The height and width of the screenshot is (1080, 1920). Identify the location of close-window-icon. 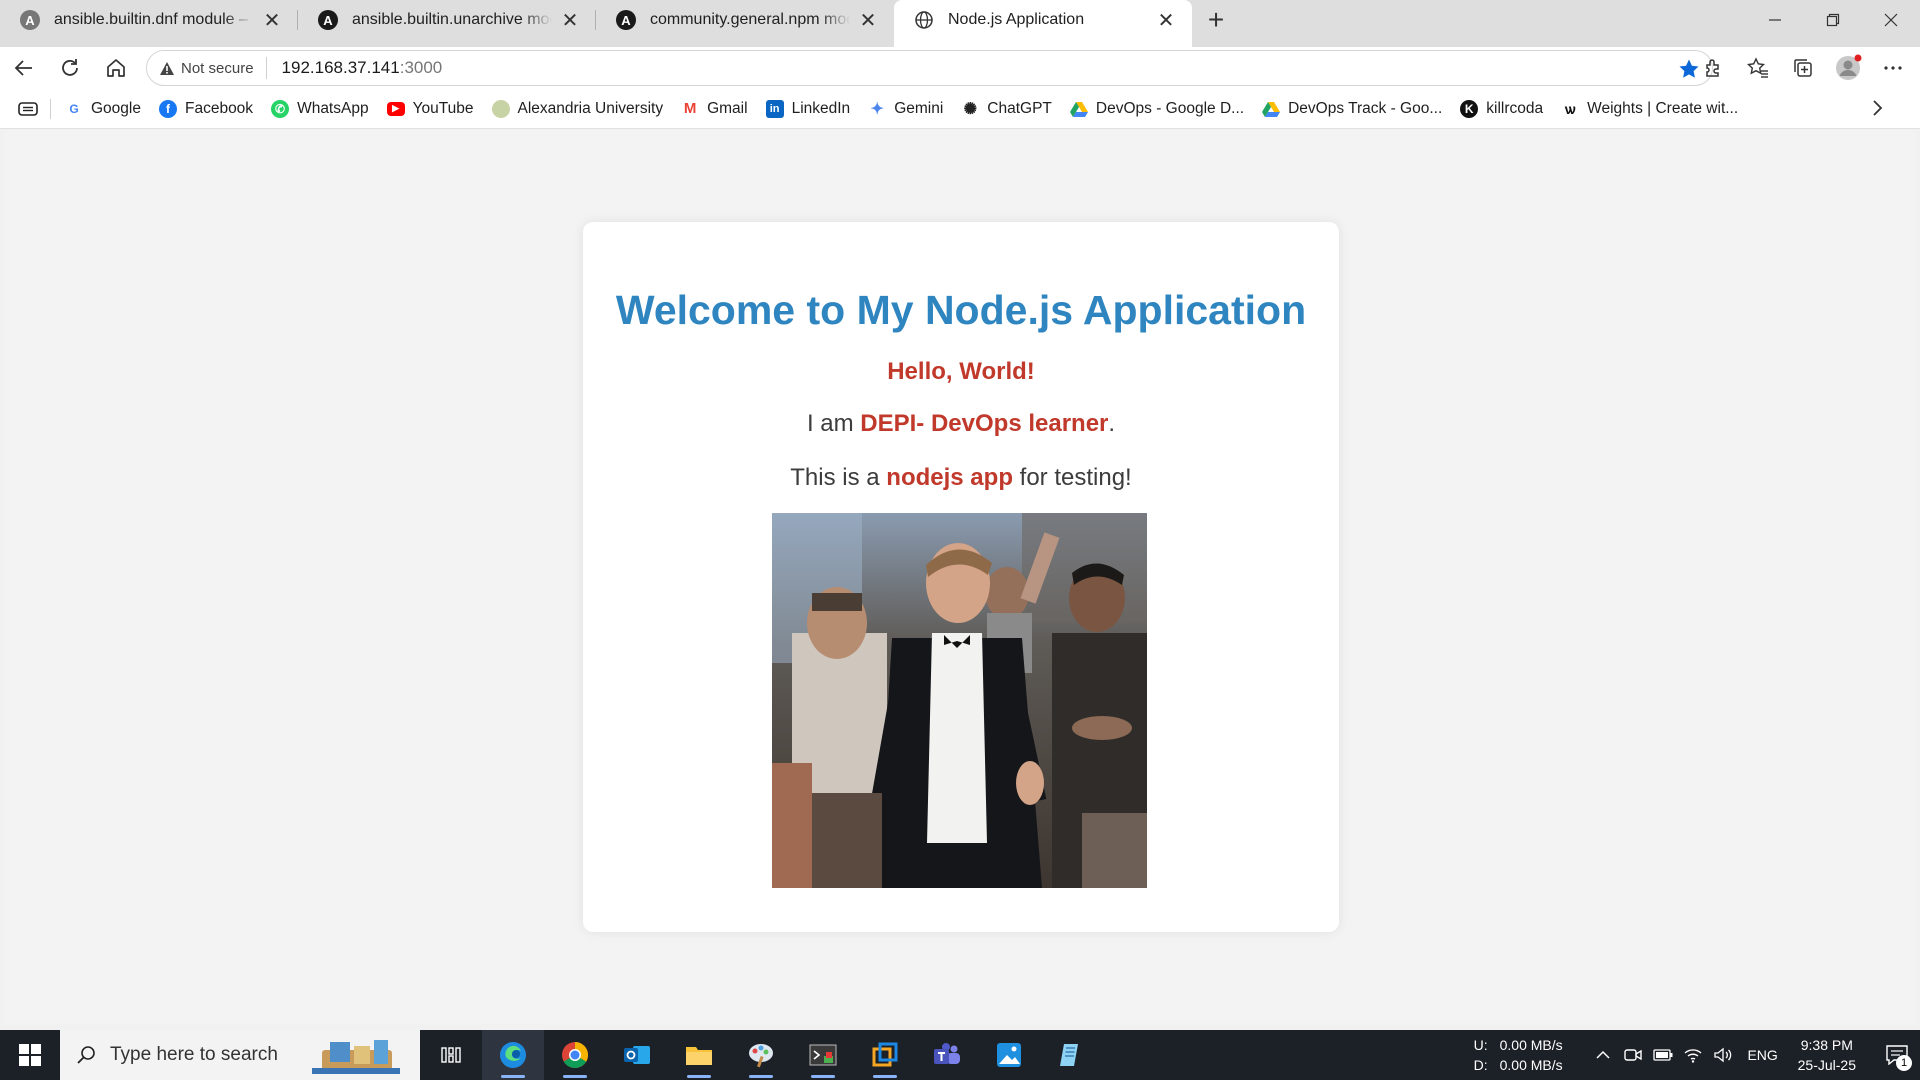
(1891, 20).